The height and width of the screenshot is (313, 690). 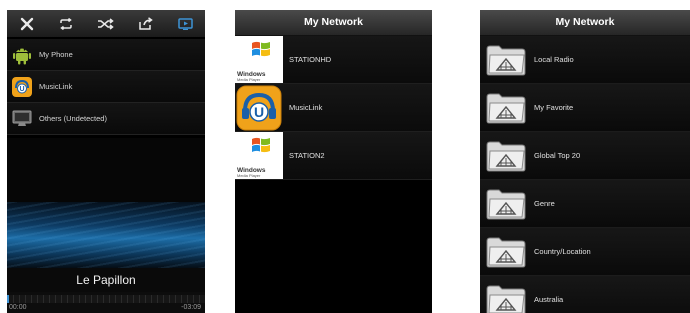 I want to click on device-list-empty-area, so click(x=106, y=170).